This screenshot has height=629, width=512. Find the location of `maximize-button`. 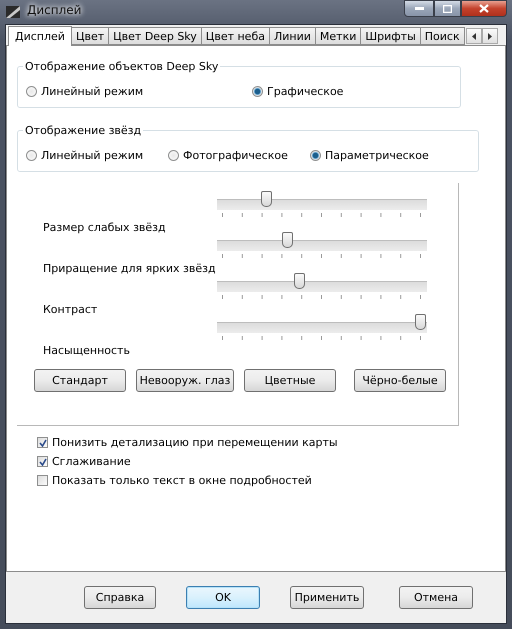

maximize-button is located at coordinates (447, 8).